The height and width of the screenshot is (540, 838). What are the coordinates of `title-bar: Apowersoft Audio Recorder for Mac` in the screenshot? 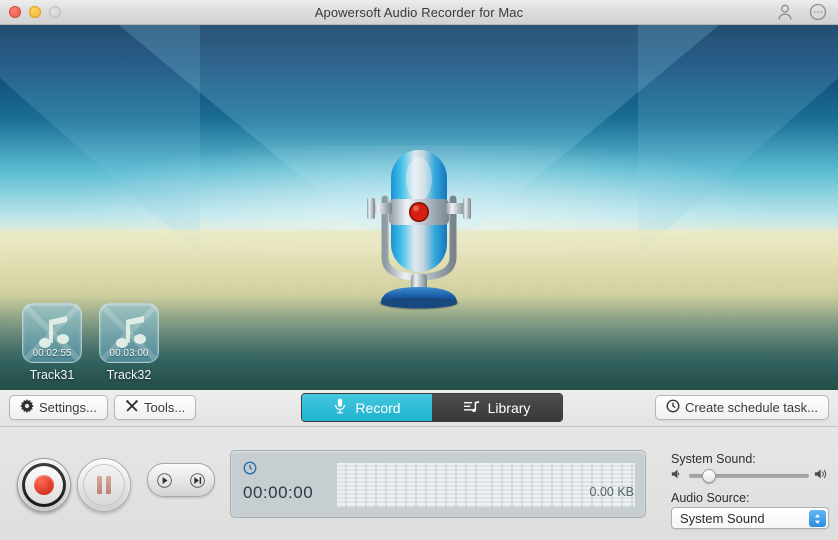 It's located at (419, 12).